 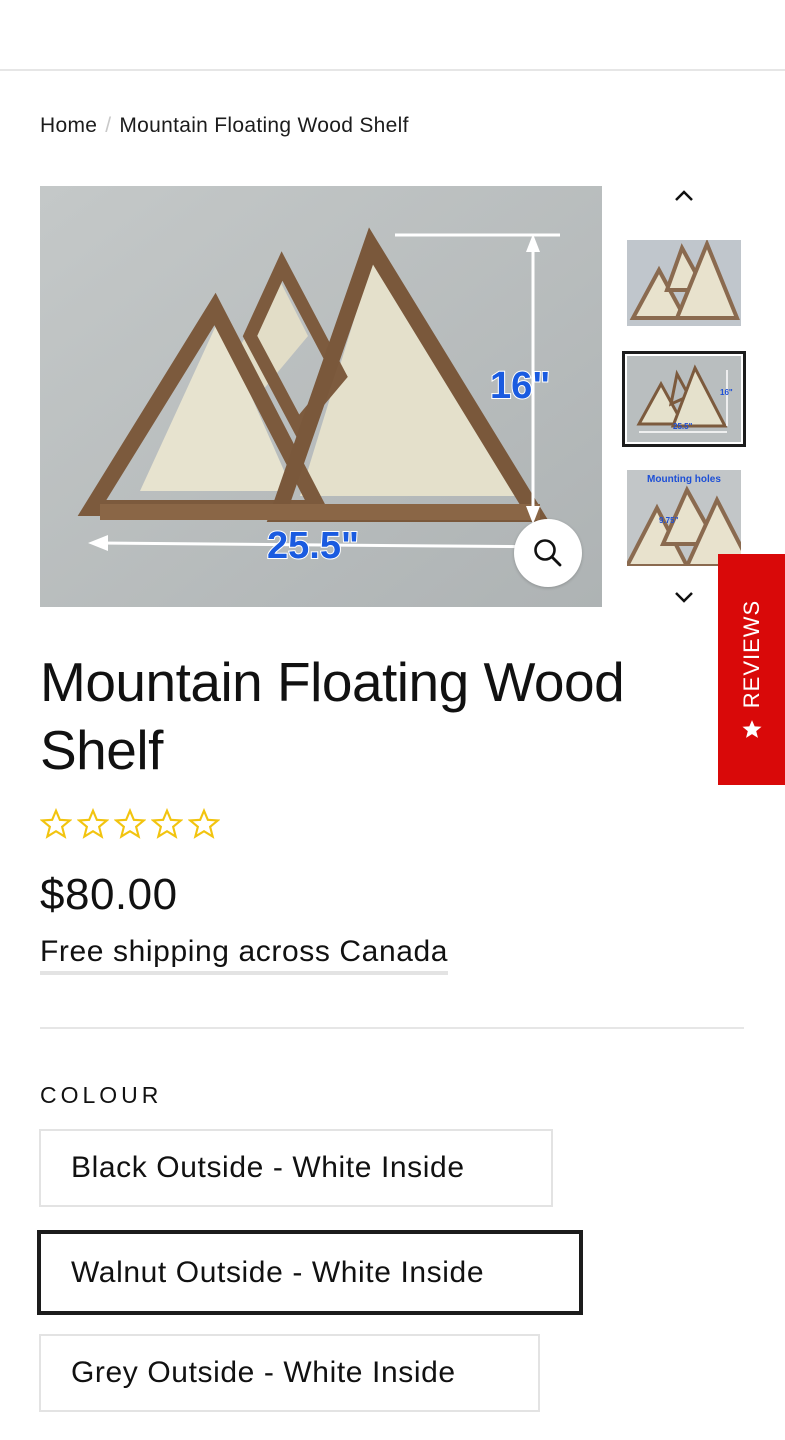 What do you see at coordinates (278, 1272) in the screenshot?
I see `colour-option-label-text: Walnut Outside - White Inside` at bounding box center [278, 1272].